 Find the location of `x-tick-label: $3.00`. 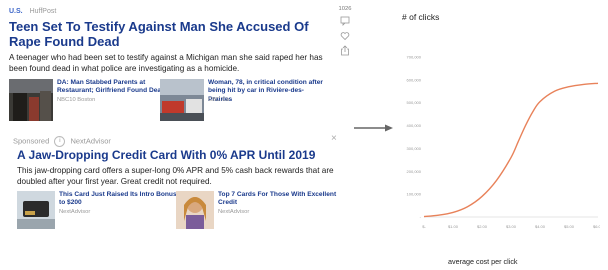

x-tick-label: $3.00 is located at coordinates (511, 226).